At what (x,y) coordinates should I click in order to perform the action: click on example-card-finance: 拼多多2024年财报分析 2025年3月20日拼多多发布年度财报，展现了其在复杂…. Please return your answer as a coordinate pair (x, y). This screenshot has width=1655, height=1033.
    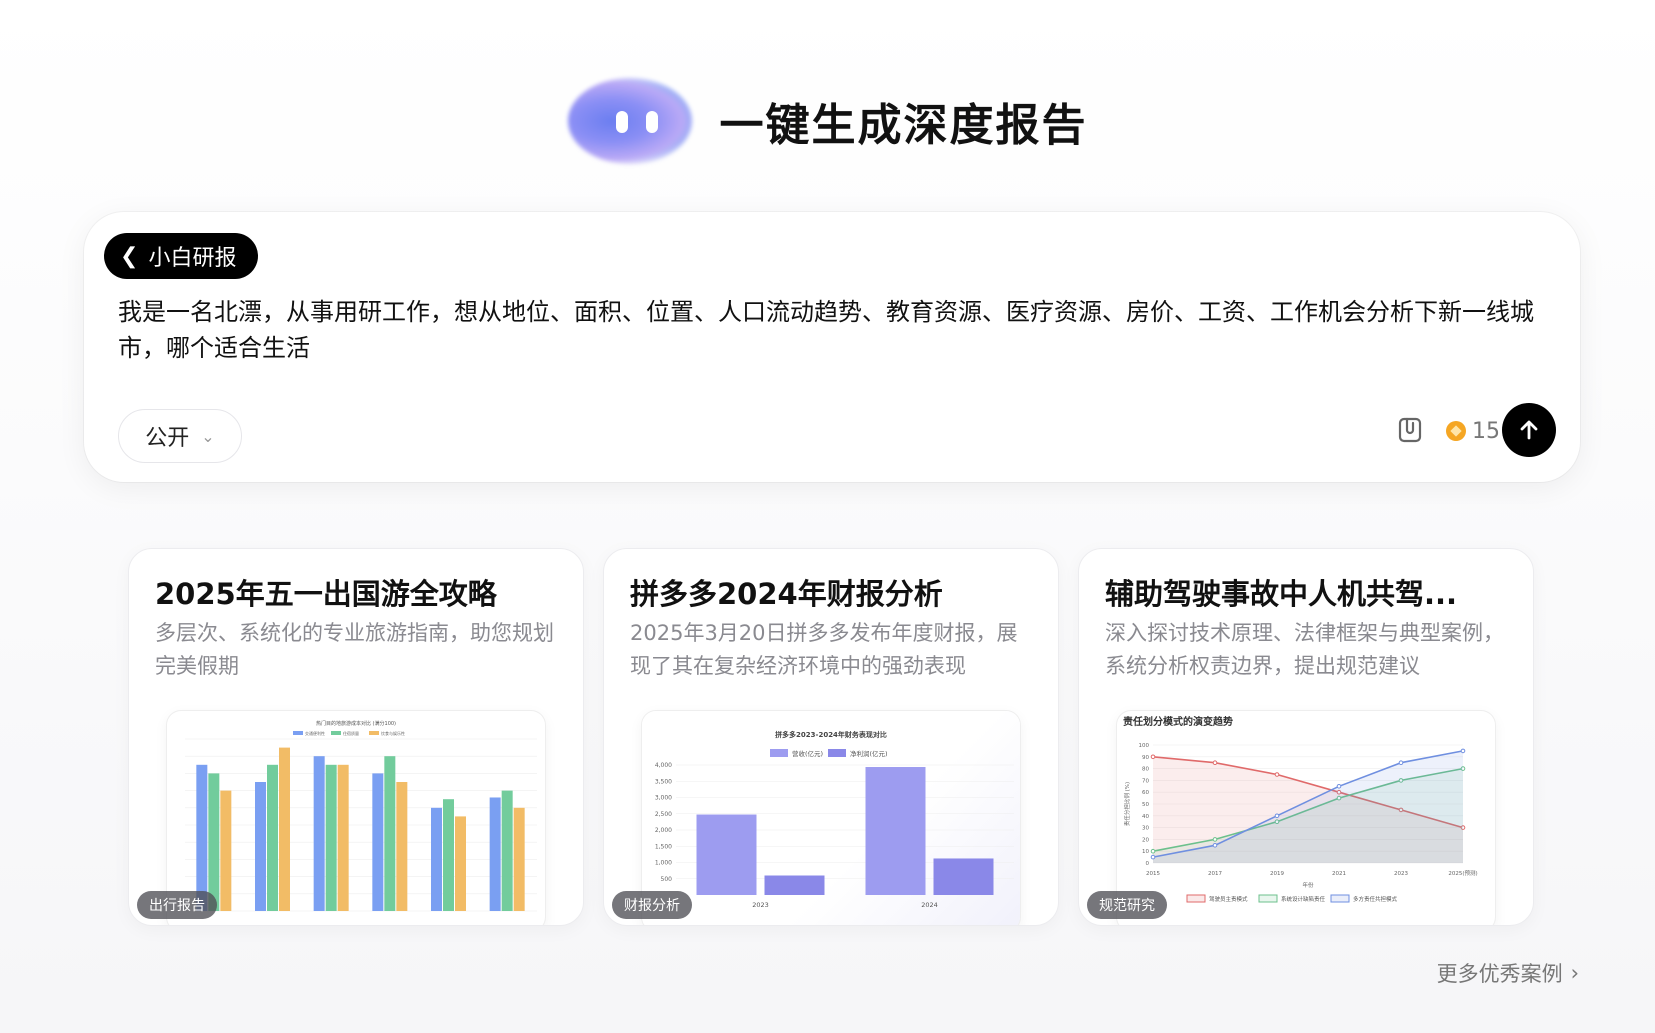
    Looking at the image, I should click on (831, 737).